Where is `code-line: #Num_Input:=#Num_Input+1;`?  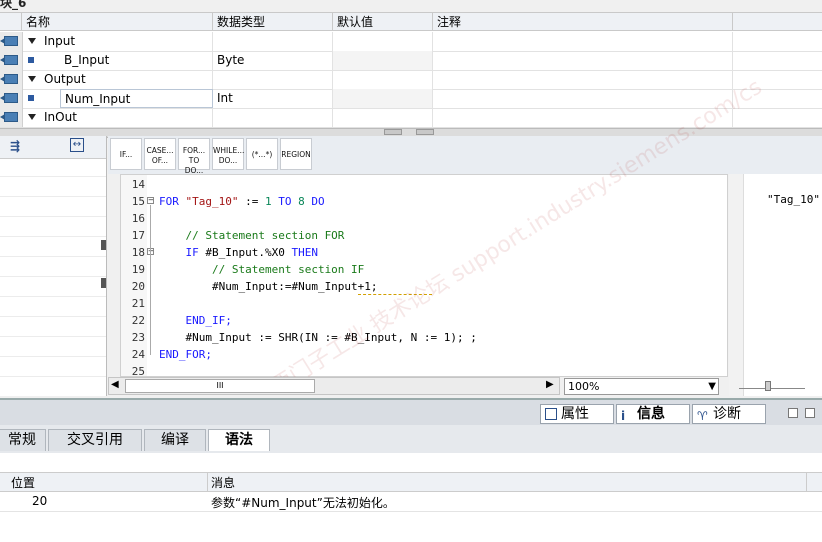 code-line: #Num_Input:=#Num_Input+1; is located at coordinates (268, 286).